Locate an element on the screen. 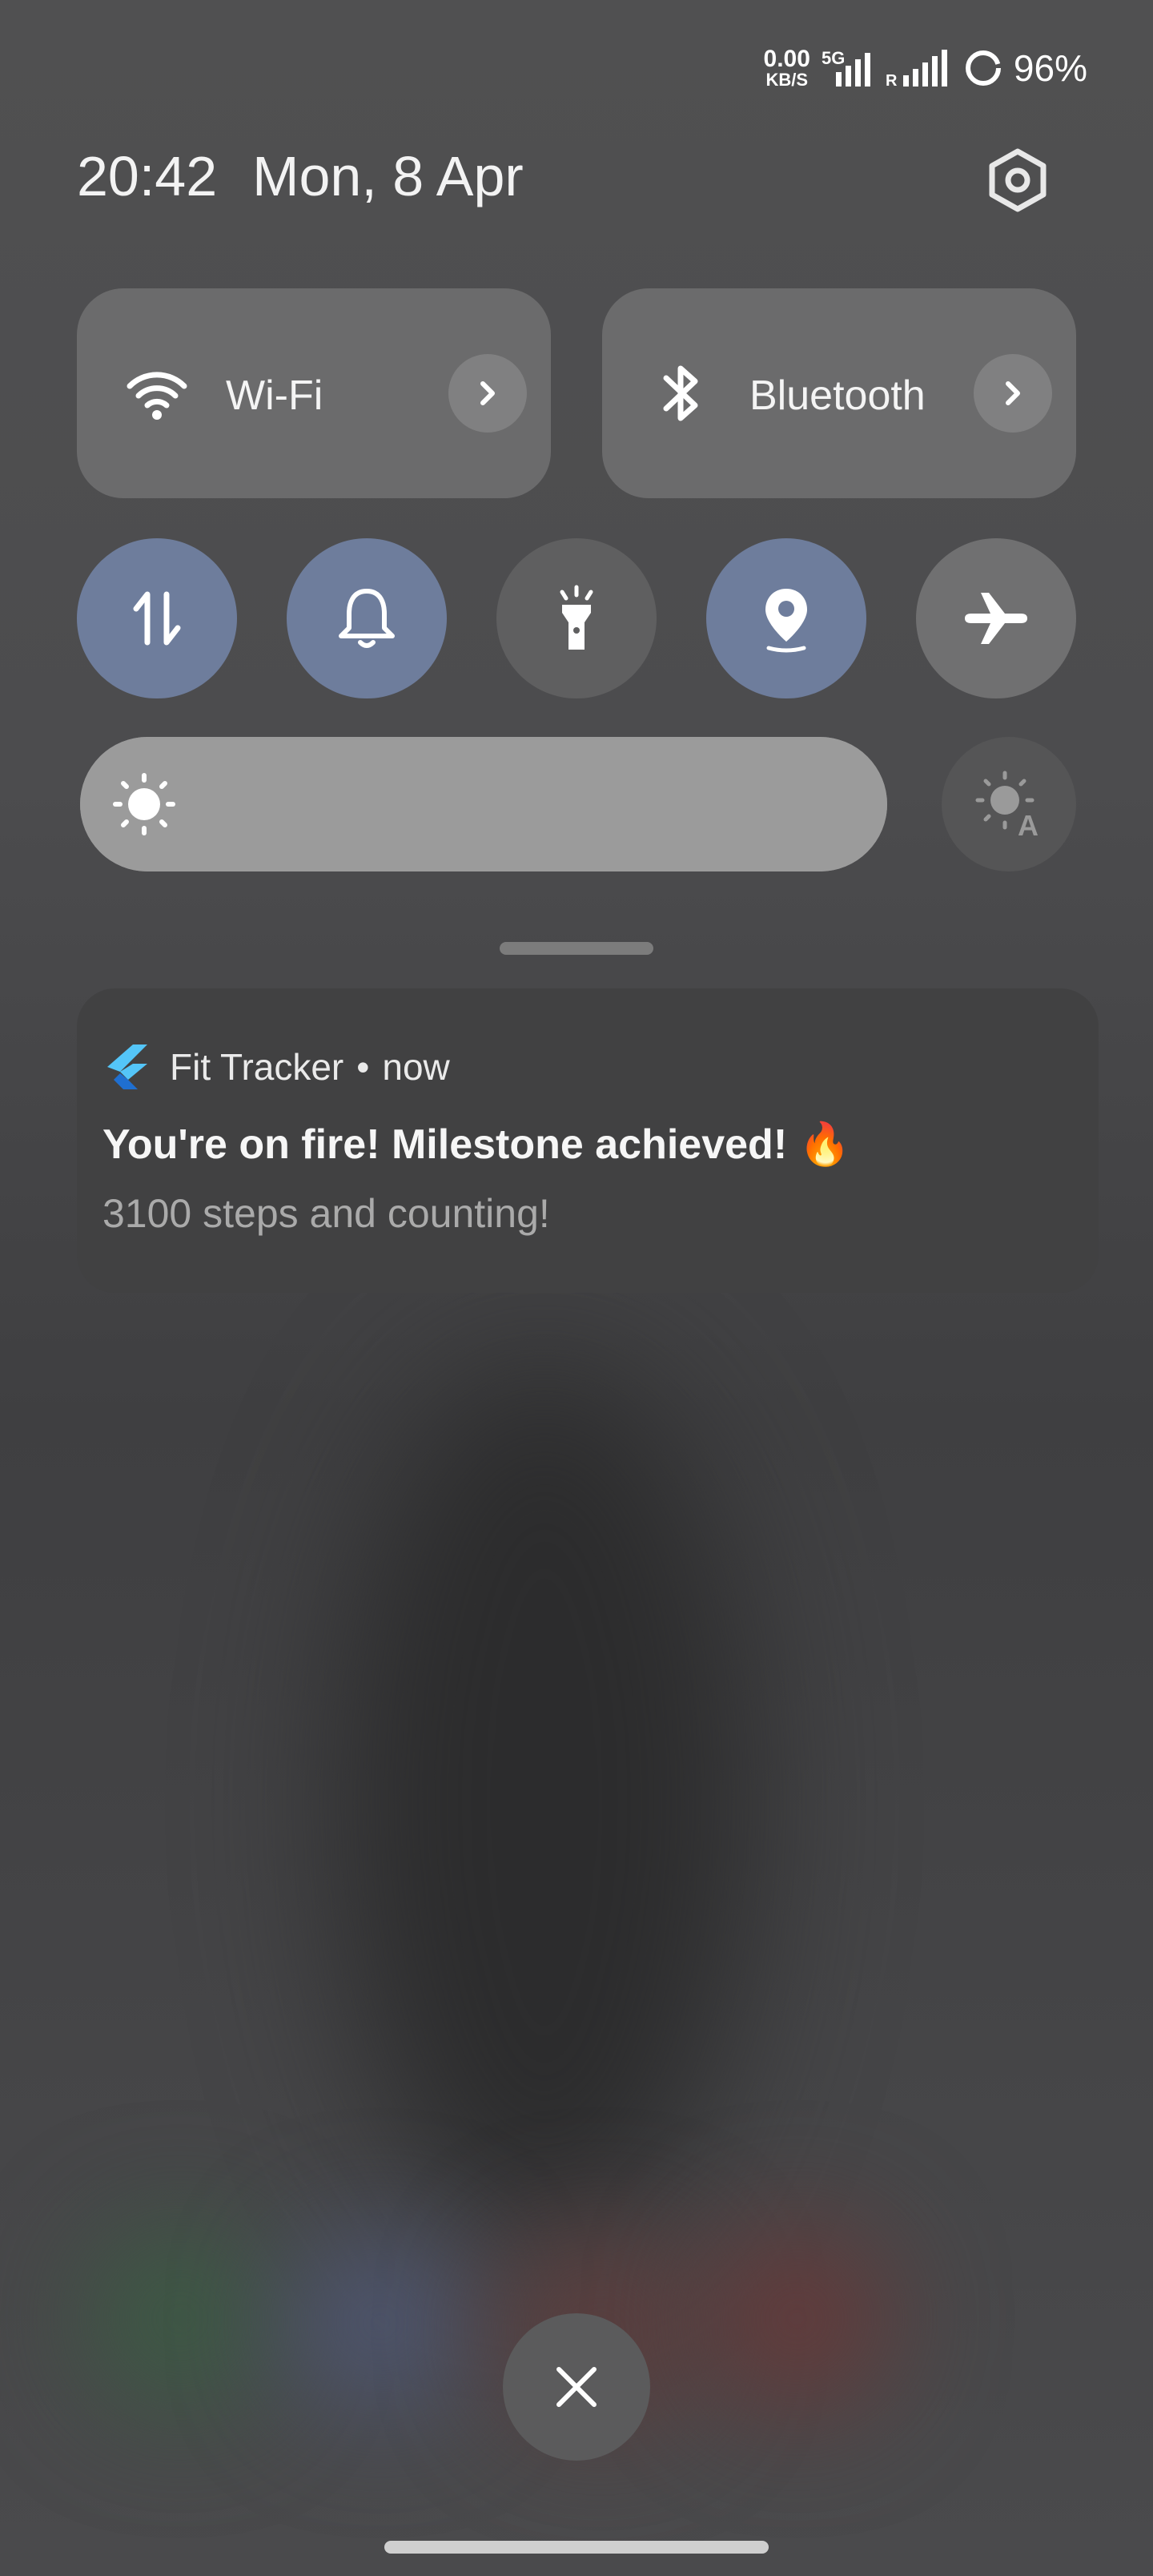 This screenshot has height=2576, width=1153. roaming-label: R is located at coordinates (892, 80).